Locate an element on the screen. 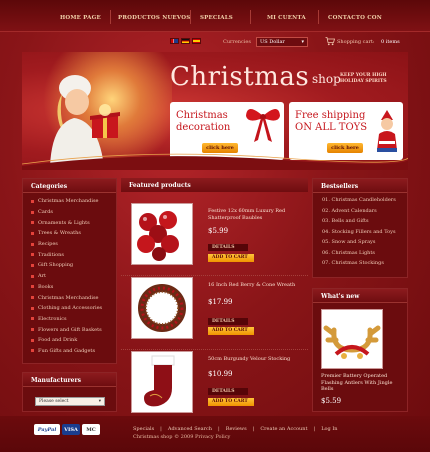 The height and width of the screenshot is (452, 430). promo-decoration-line1: Christmas is located at coordinates (202, 115).